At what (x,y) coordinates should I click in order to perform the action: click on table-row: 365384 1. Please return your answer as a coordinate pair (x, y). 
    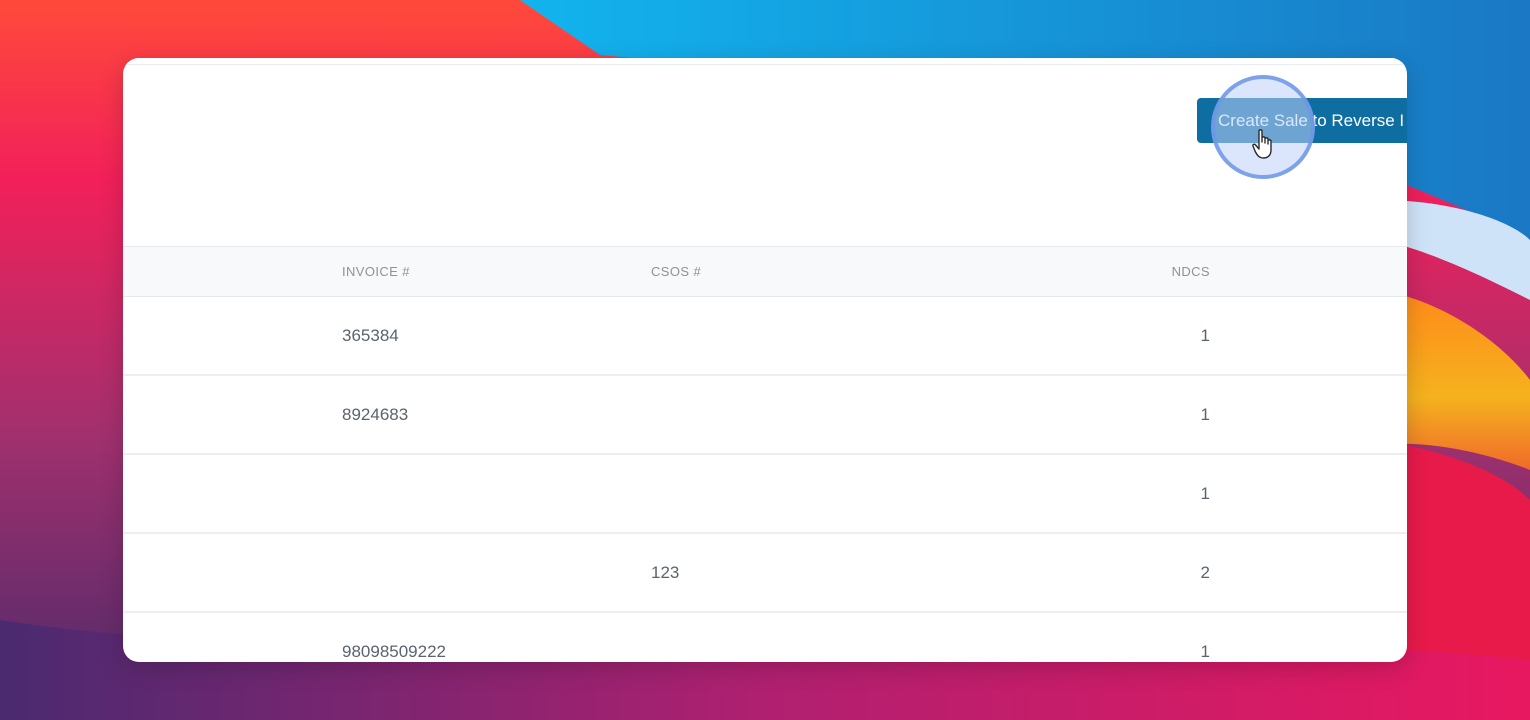
    Looking at the image, I should click on (765, 336).